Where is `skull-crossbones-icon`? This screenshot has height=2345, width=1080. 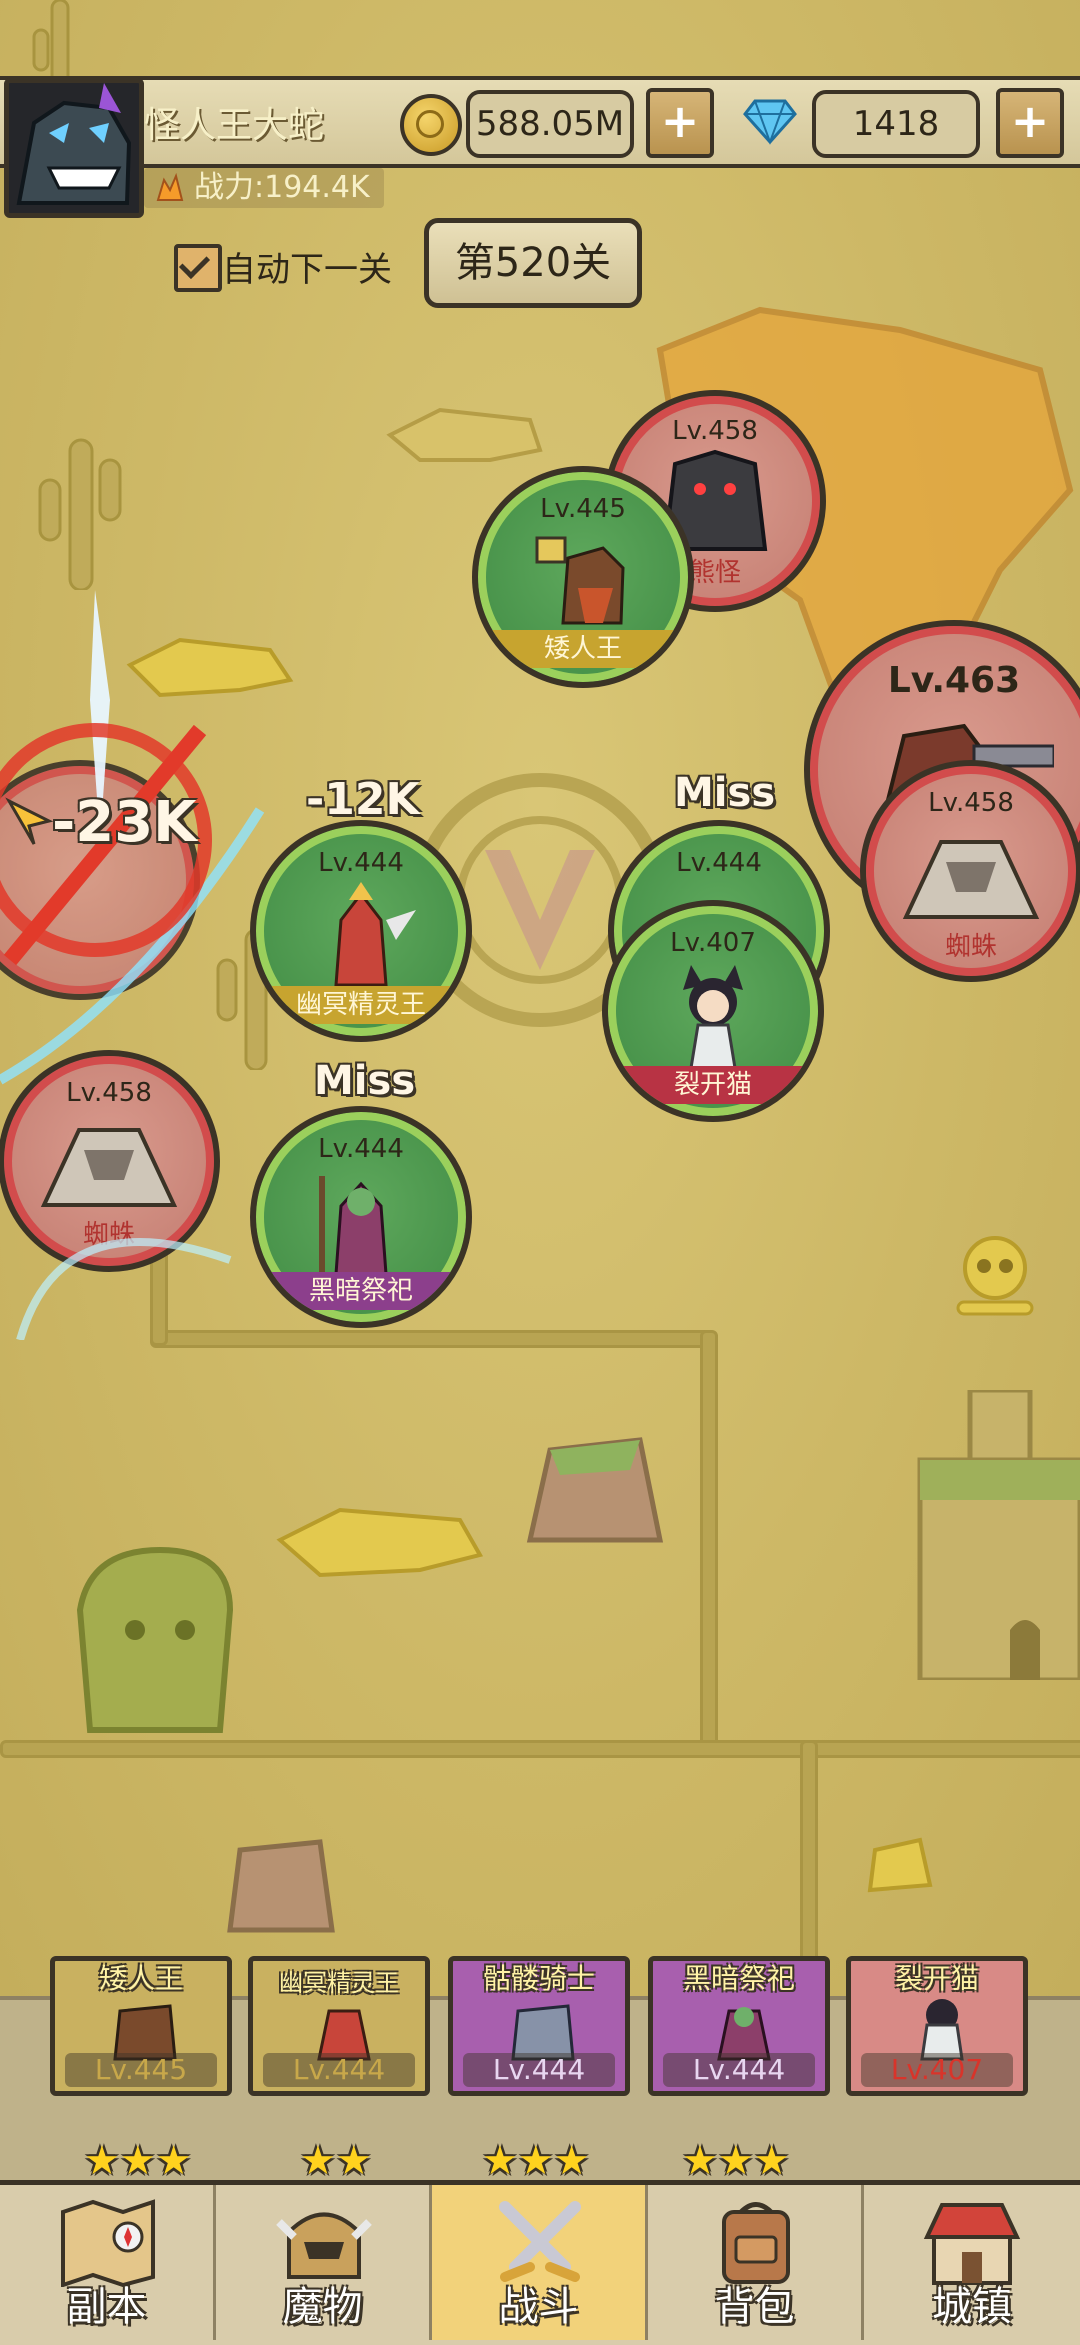 skull-crossbones-icon is located at coordinates (995, 1276).